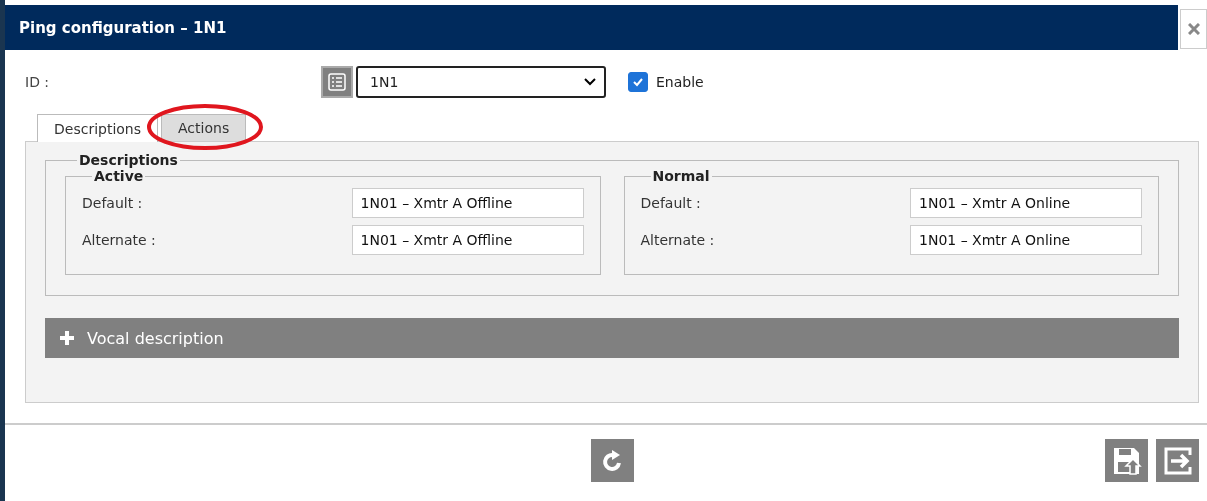  Describe the element at coordinates (681, 176) in the screenshot. I see `subgroup-title: Normal` at that location.